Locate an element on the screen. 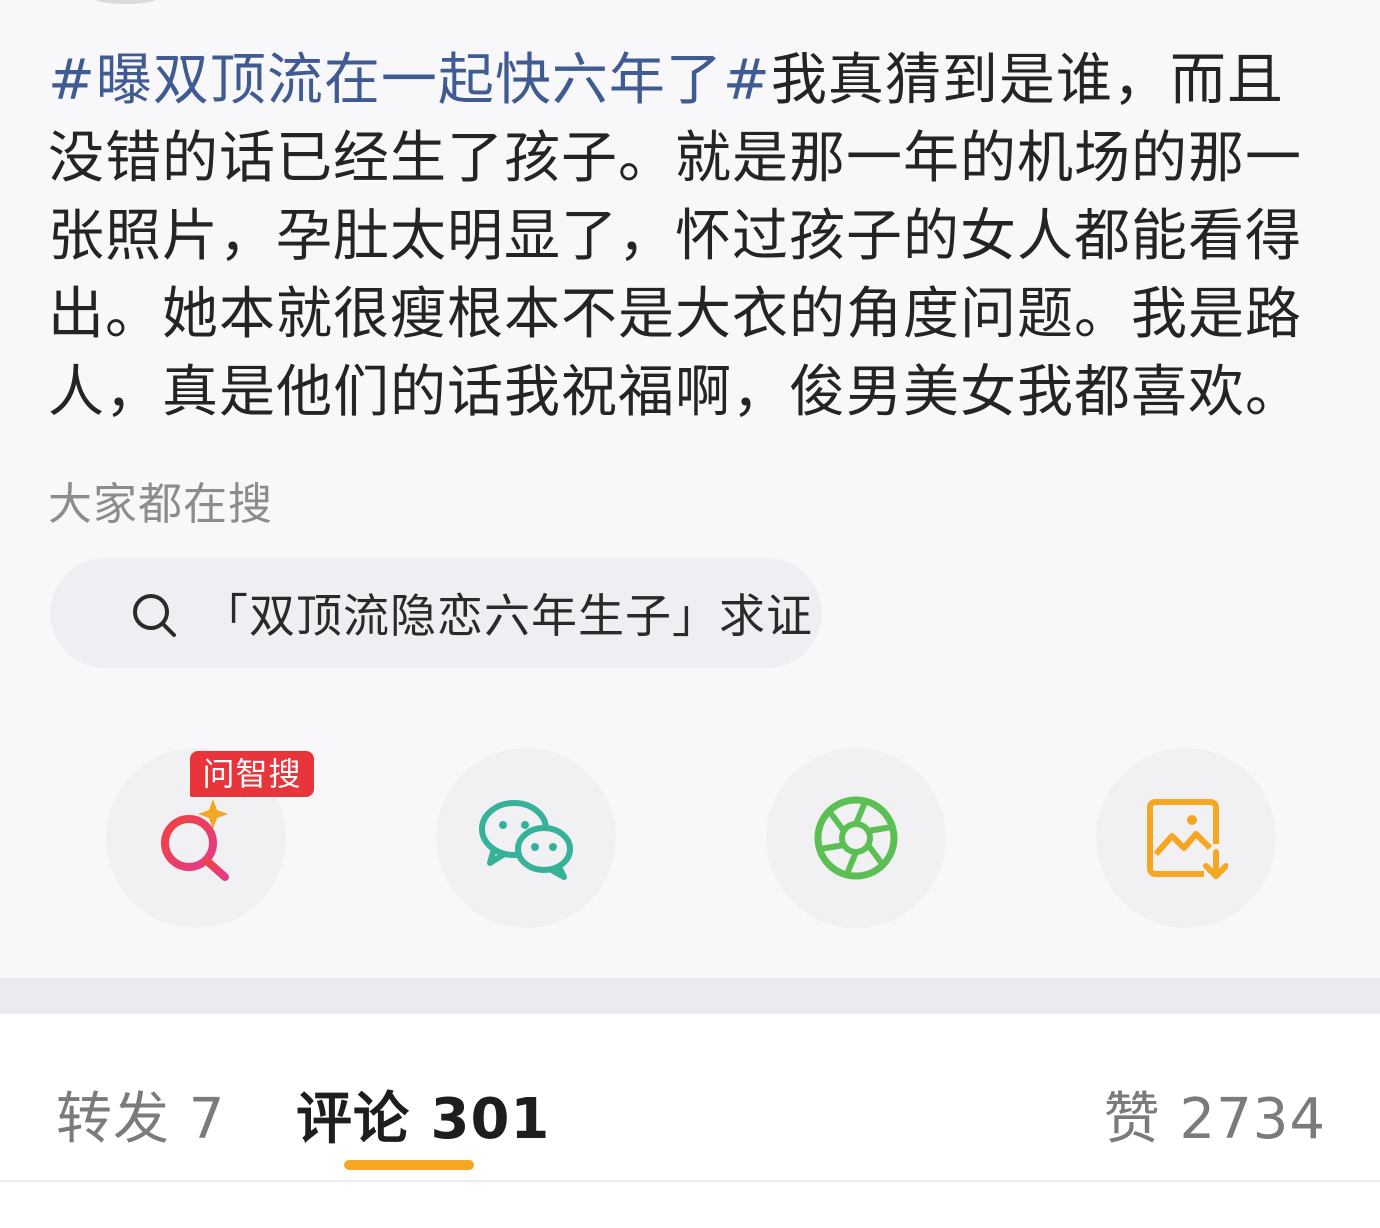 Image resolution: width=1380 pixels, height=1228 pixels. ai-search-icon is located at coordinates (195, 840).